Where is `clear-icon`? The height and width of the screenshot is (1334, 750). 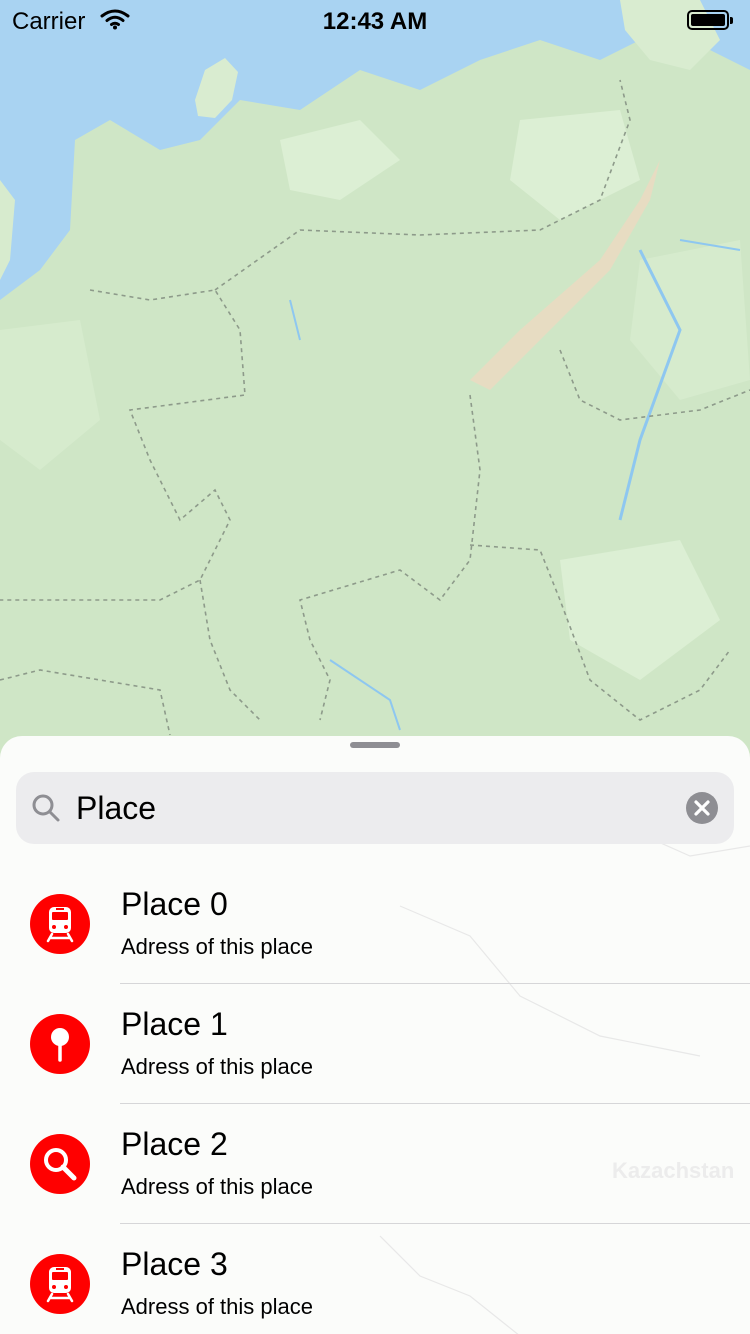 clear-icon is located at coordinates (702, 808).